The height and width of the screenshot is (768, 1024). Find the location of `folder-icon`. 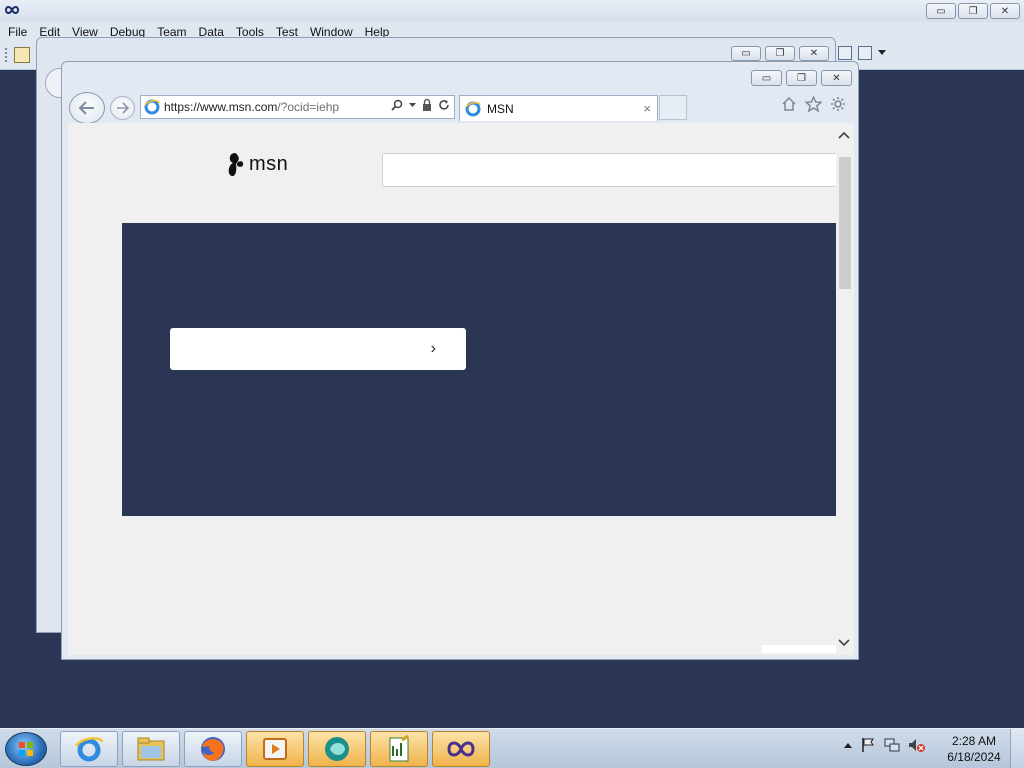

folder-icon is located at coordinates (151, 749).